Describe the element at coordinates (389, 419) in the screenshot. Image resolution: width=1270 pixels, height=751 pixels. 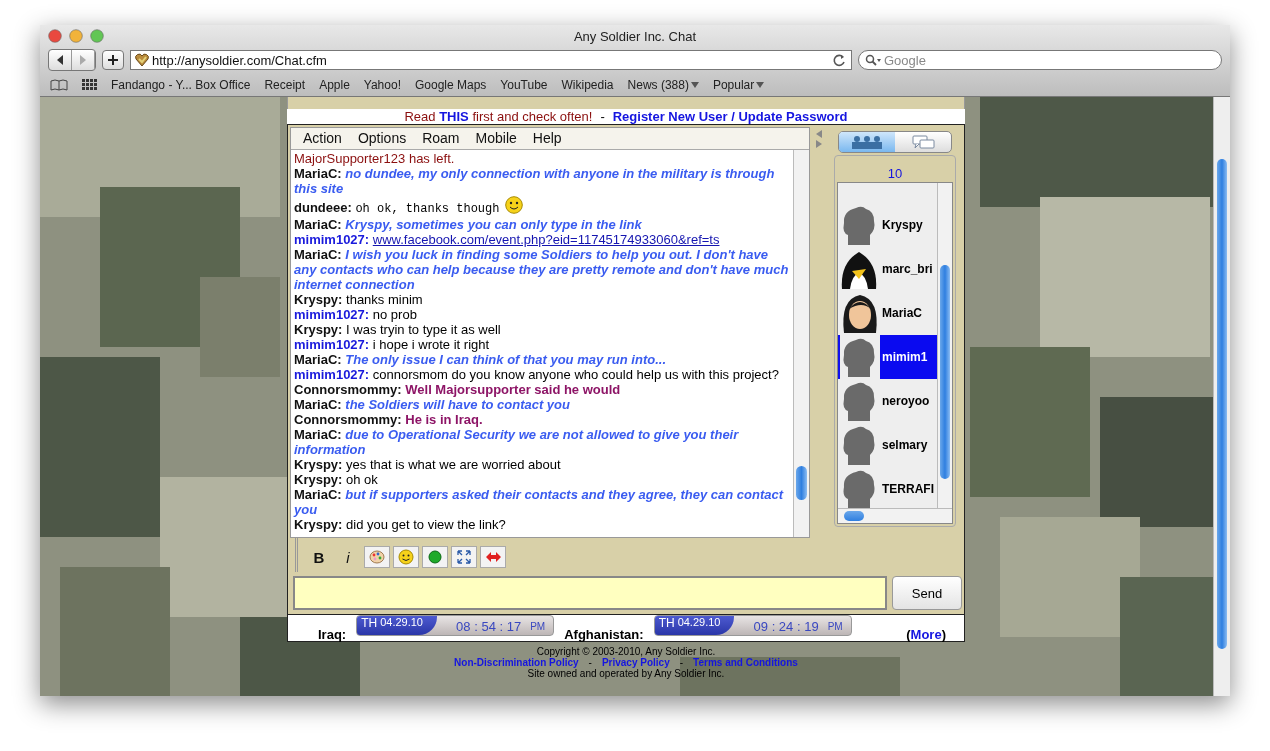
I see `chat-message: Connorsmommy: He is in Iraq.` at that location.